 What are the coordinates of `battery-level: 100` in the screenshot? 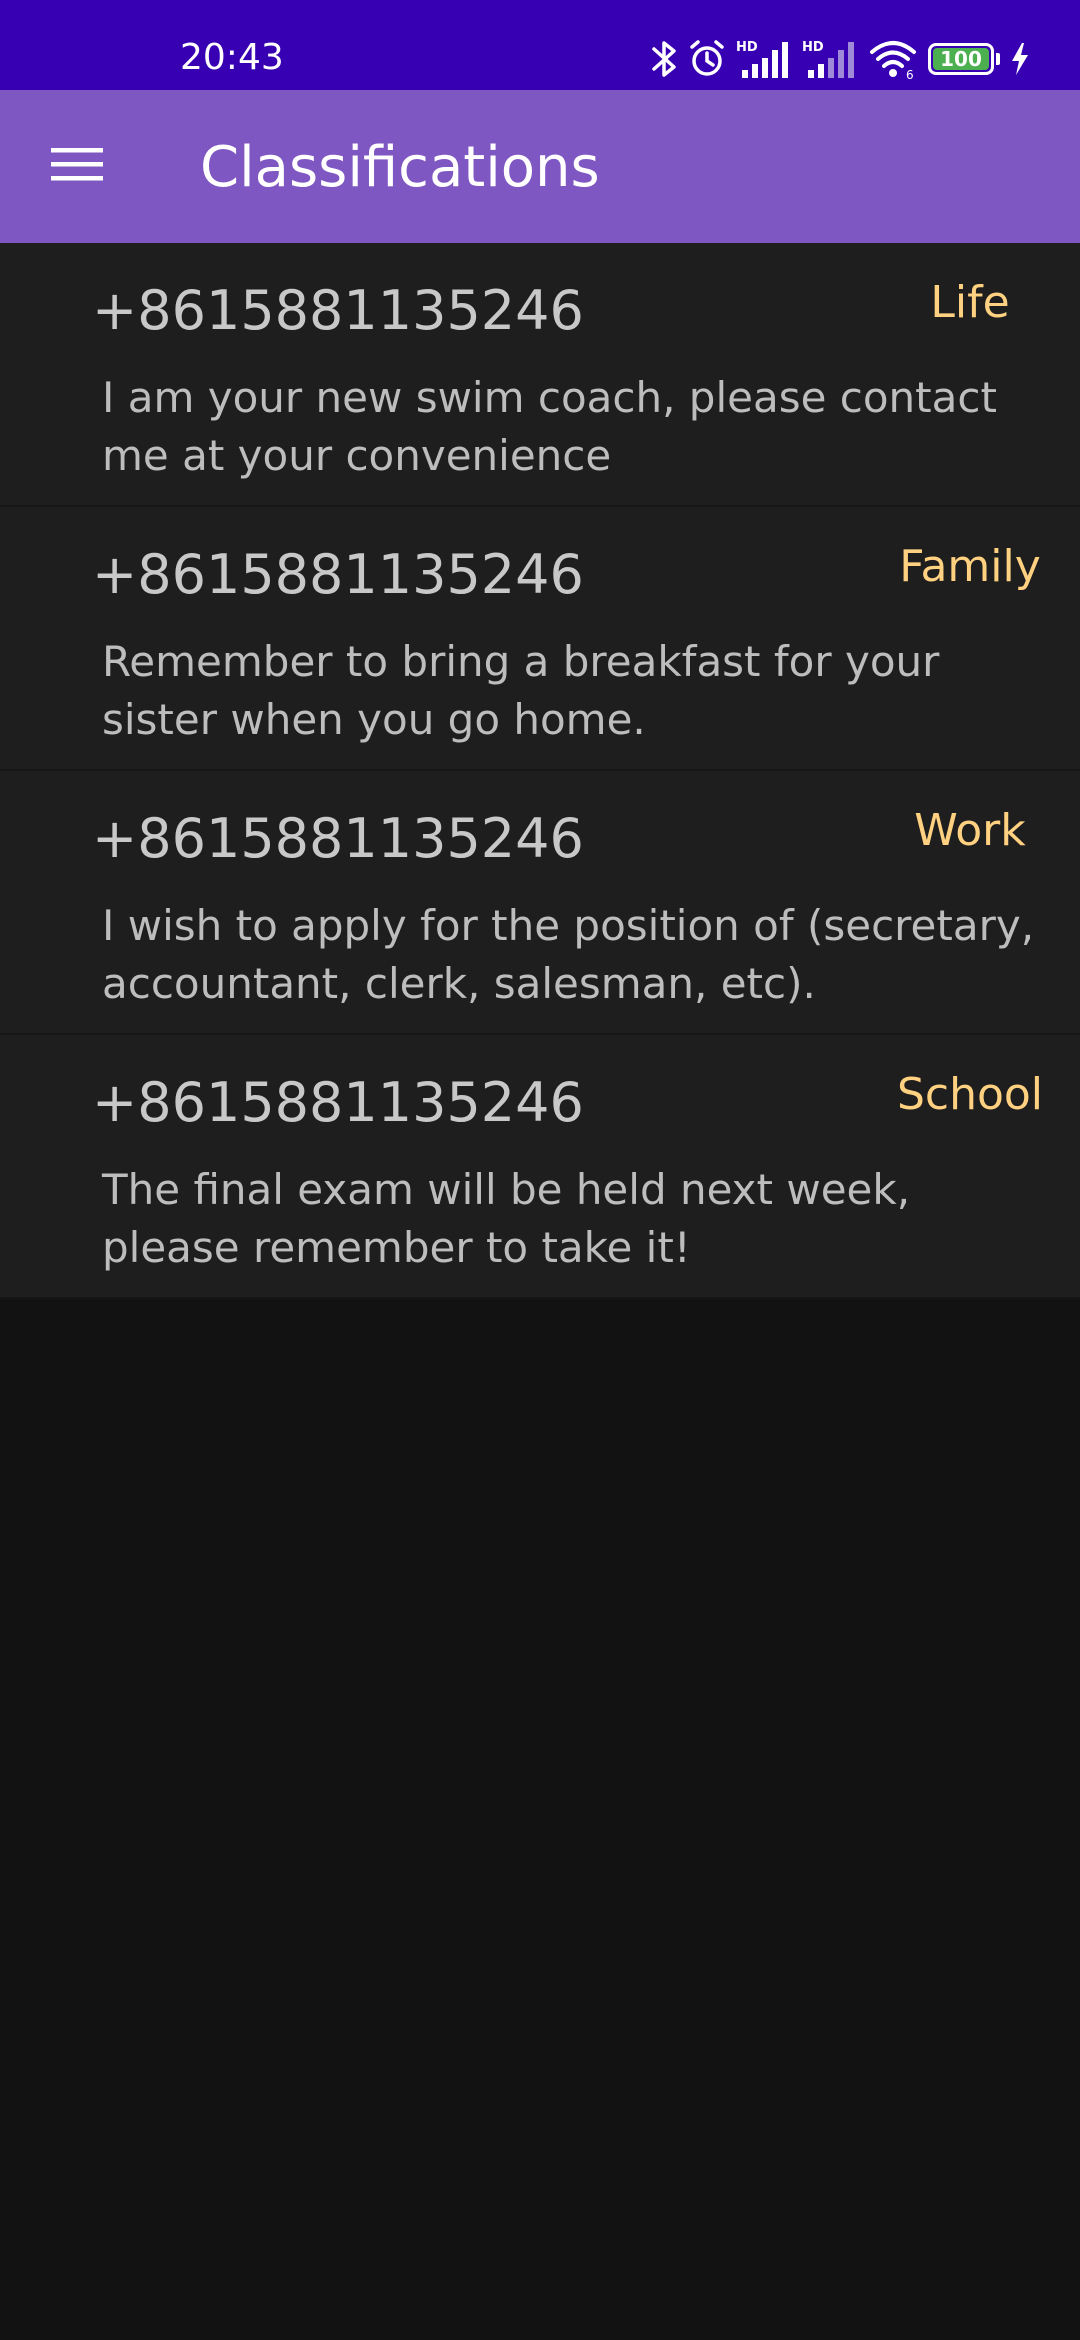 It's located at (961, 59).